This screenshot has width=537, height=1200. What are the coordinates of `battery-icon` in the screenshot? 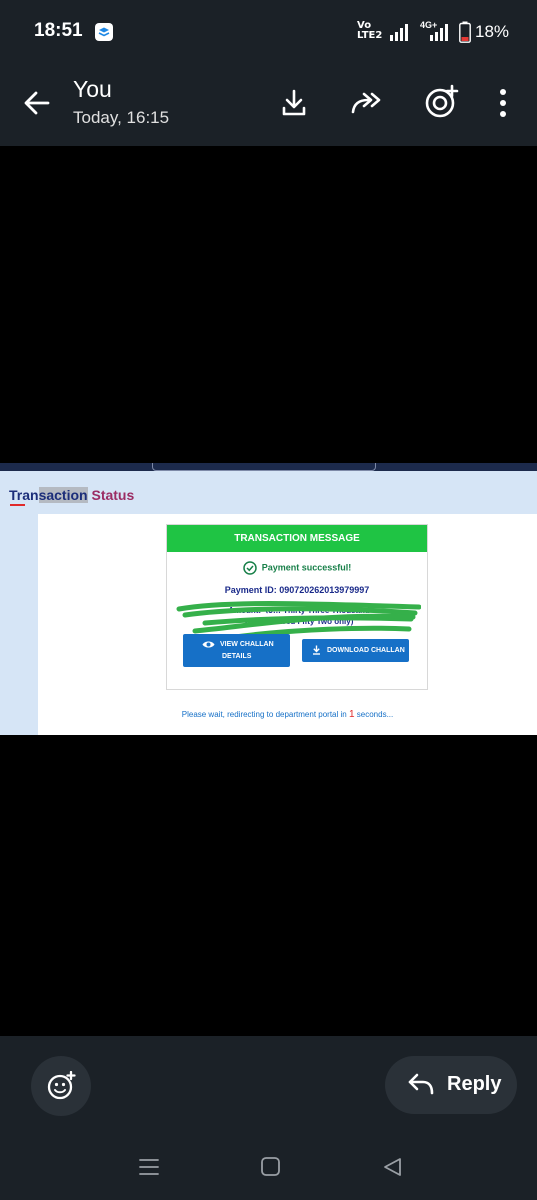 It's located at (465, 32).